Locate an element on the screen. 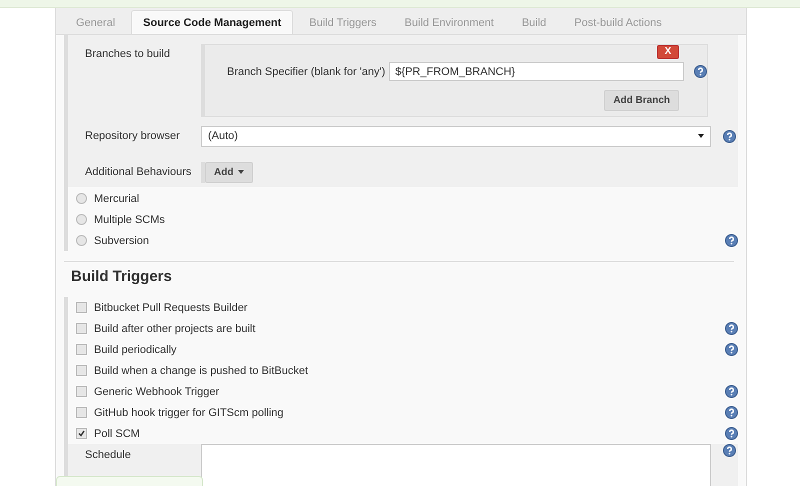  caret-icon is located at coordinates (241, 172).